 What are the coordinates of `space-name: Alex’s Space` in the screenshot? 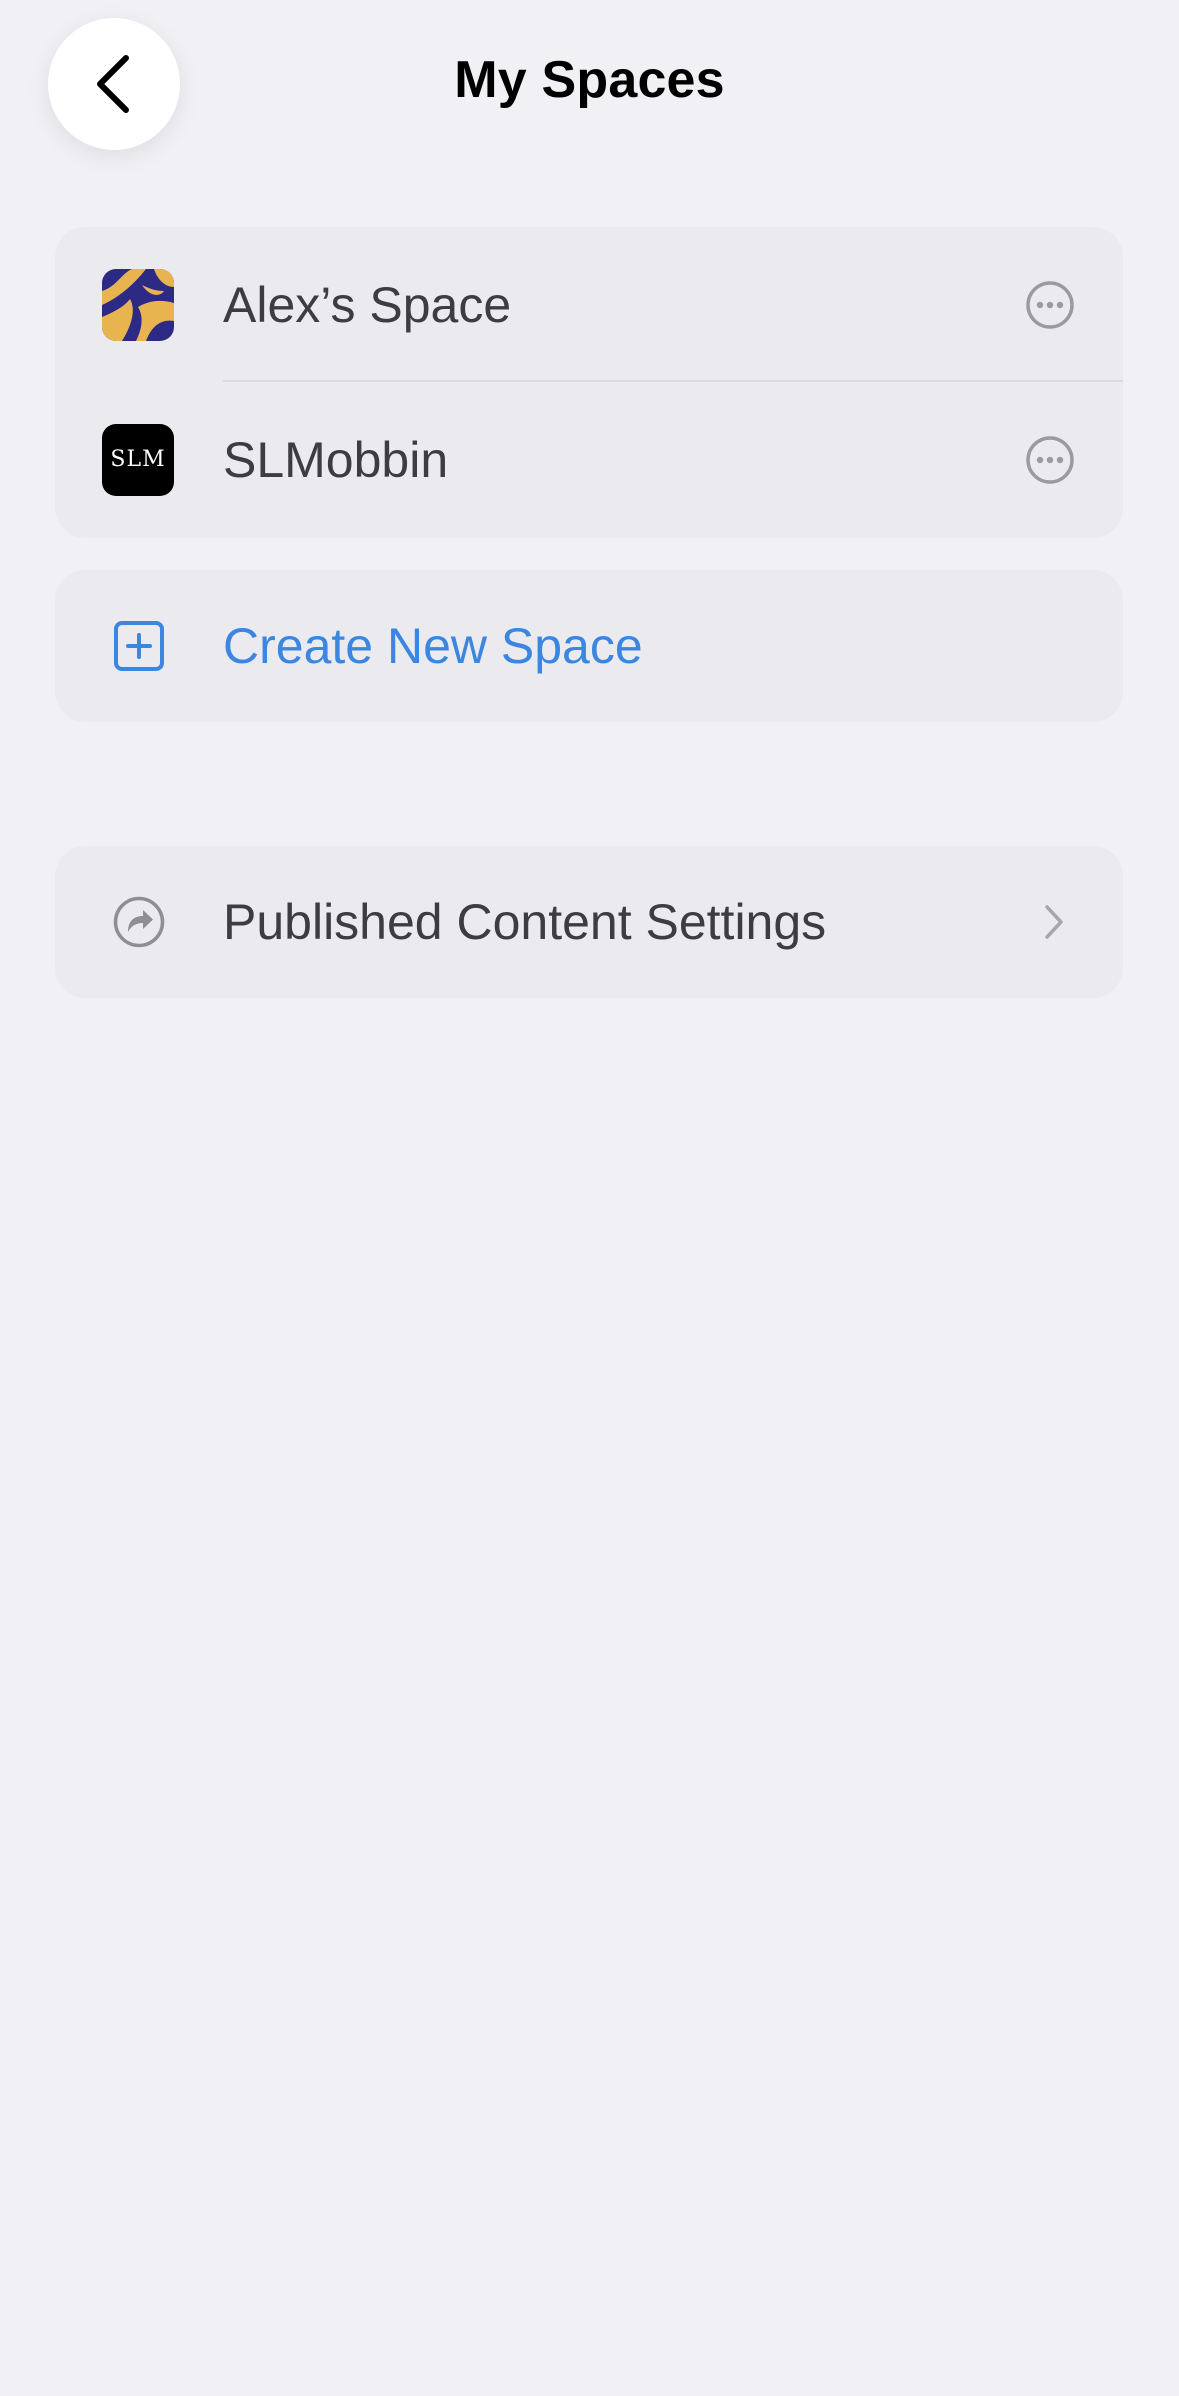 It's located at (367, 304).